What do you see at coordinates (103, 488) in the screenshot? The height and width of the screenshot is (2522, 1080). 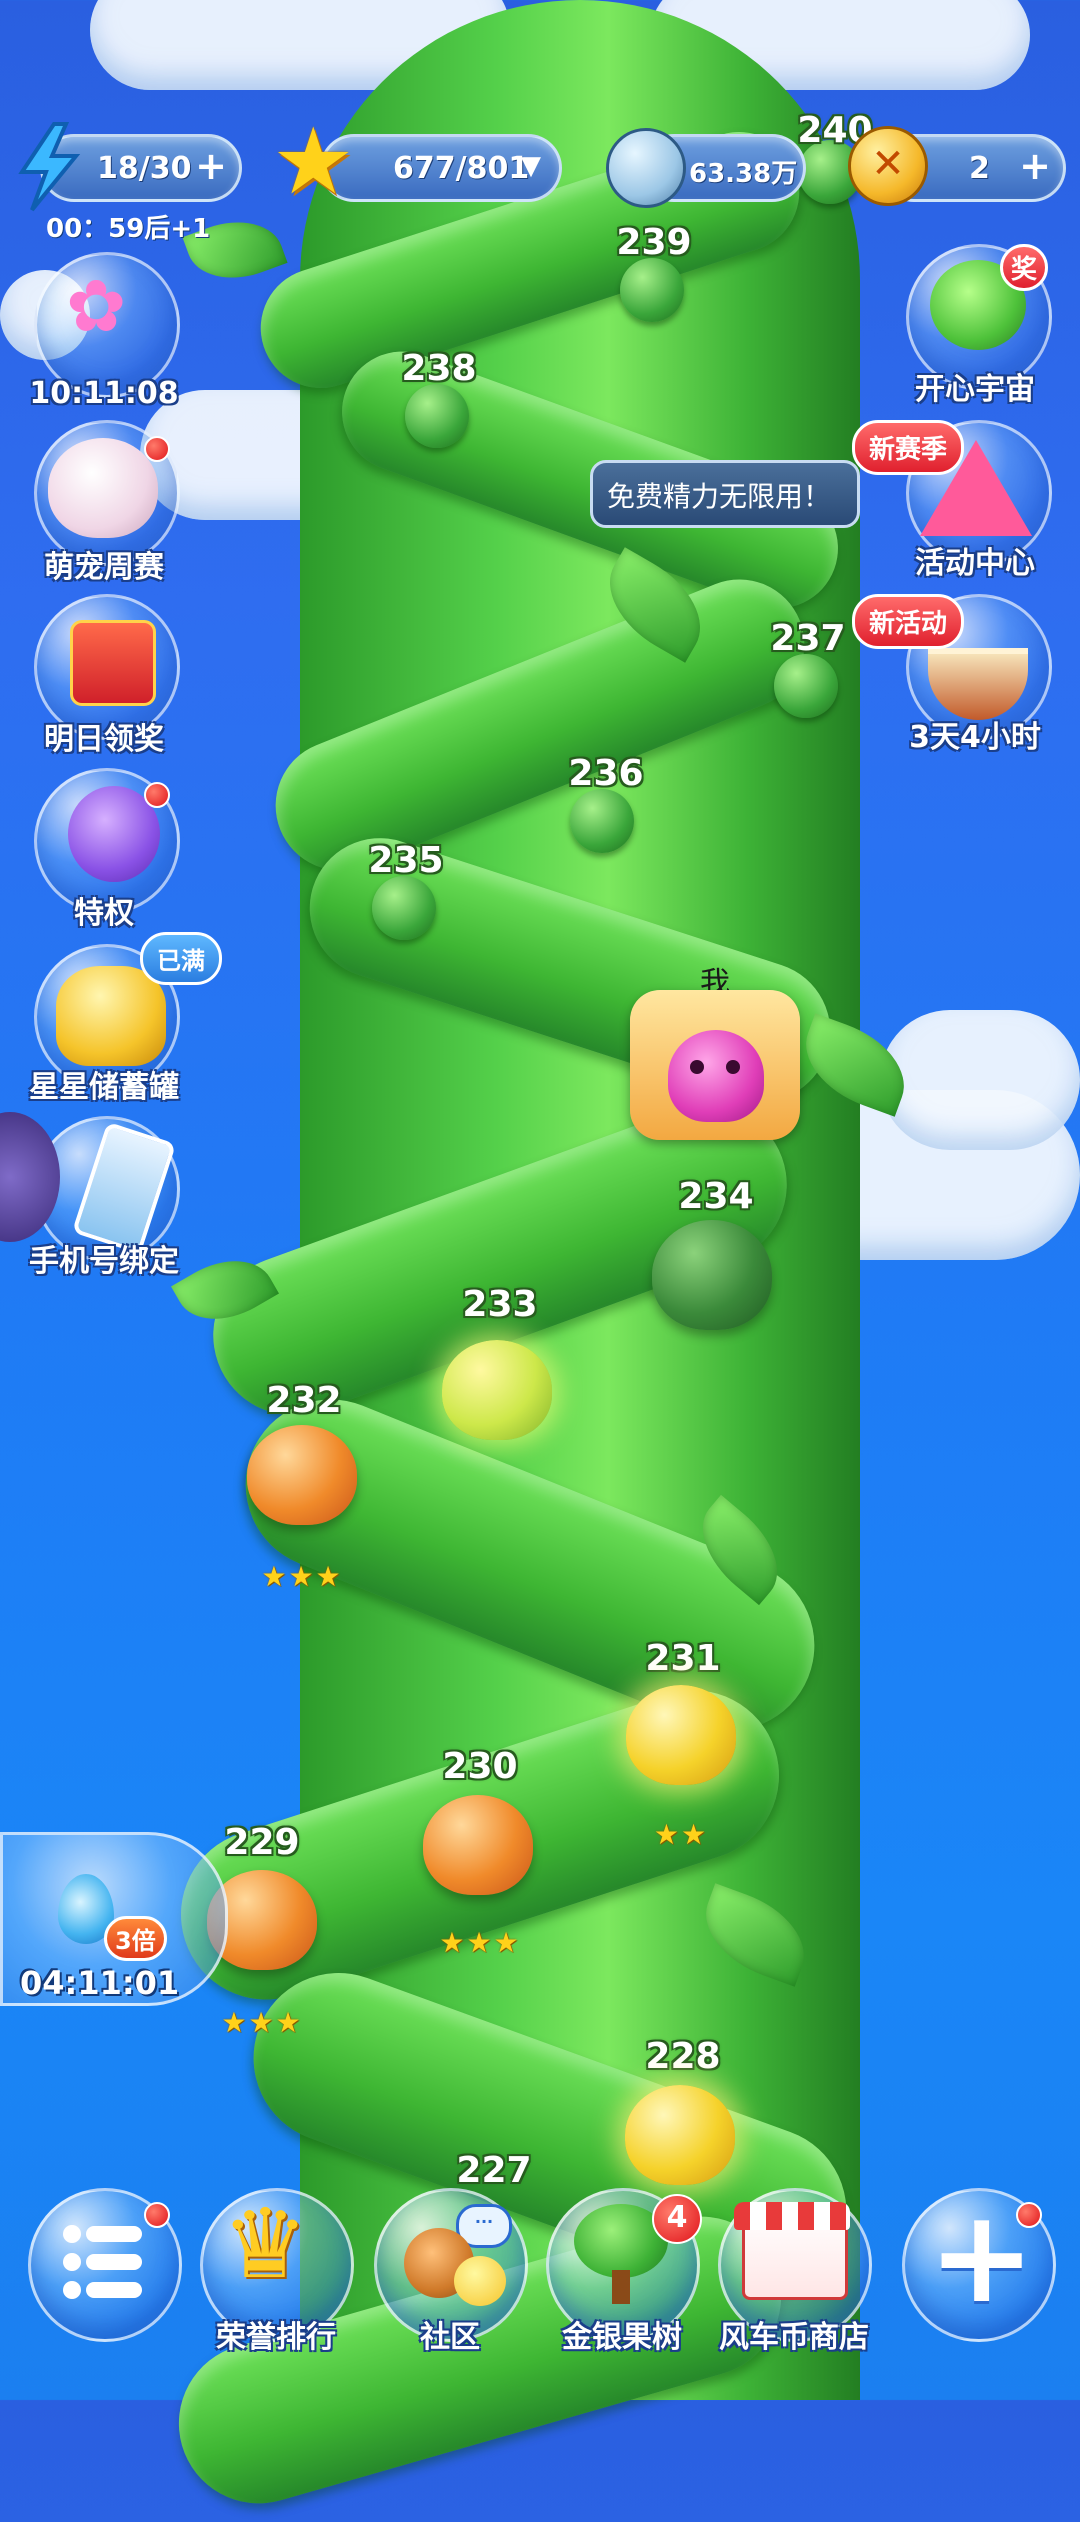 I see `cat-icon` at bounding box center [103, 488].